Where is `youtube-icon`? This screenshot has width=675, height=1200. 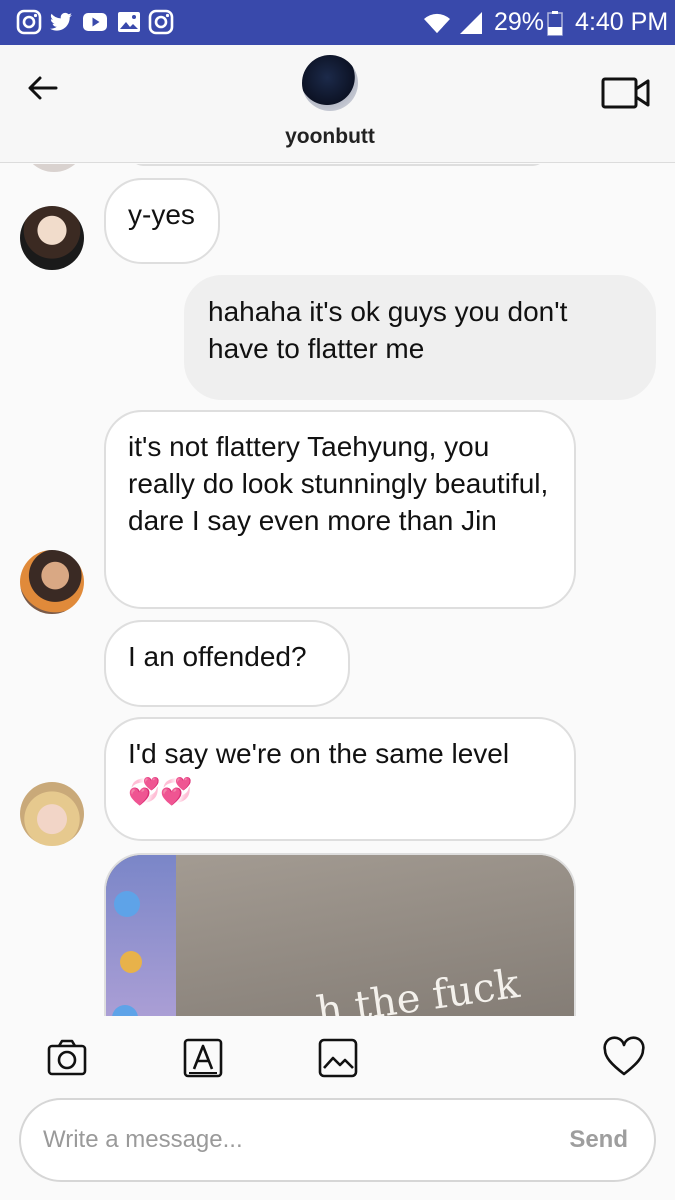
youtube-icon is located at coordinates (95, 22).